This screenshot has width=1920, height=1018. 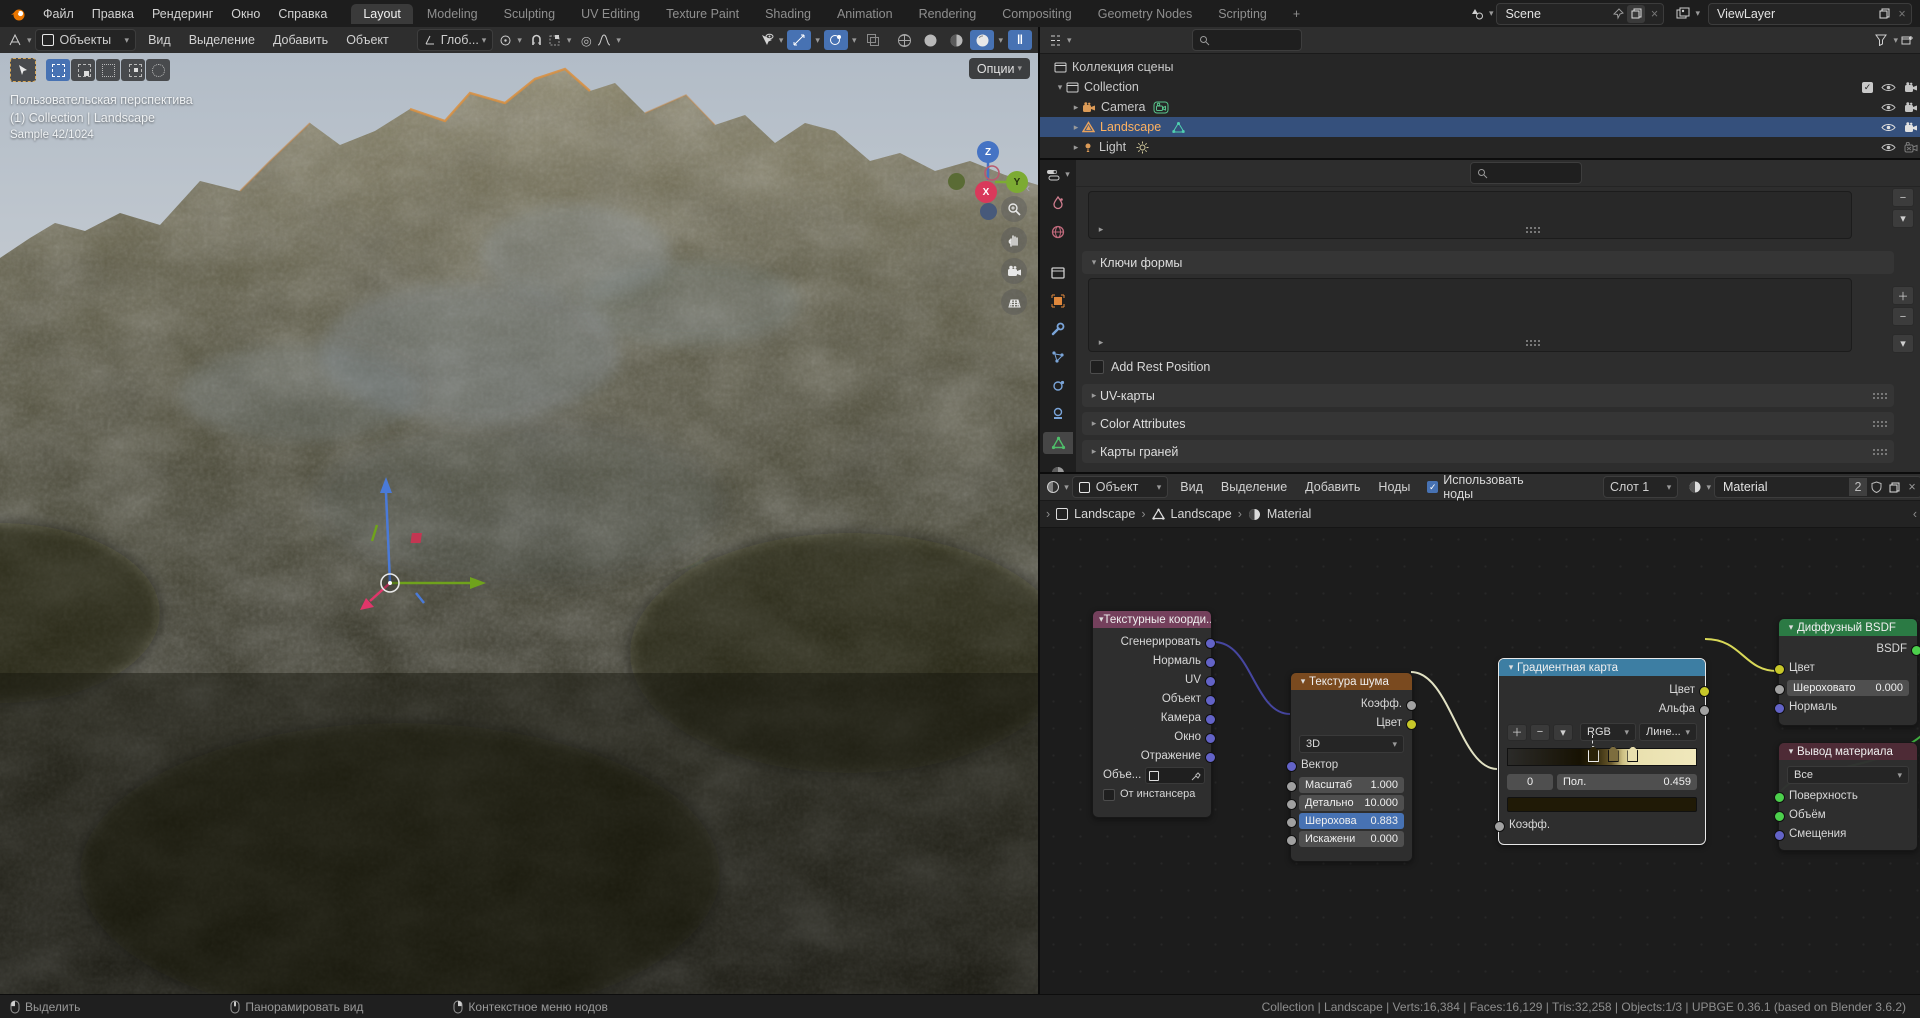 I want to click on socket-scale, so click(x=1291, y=786).